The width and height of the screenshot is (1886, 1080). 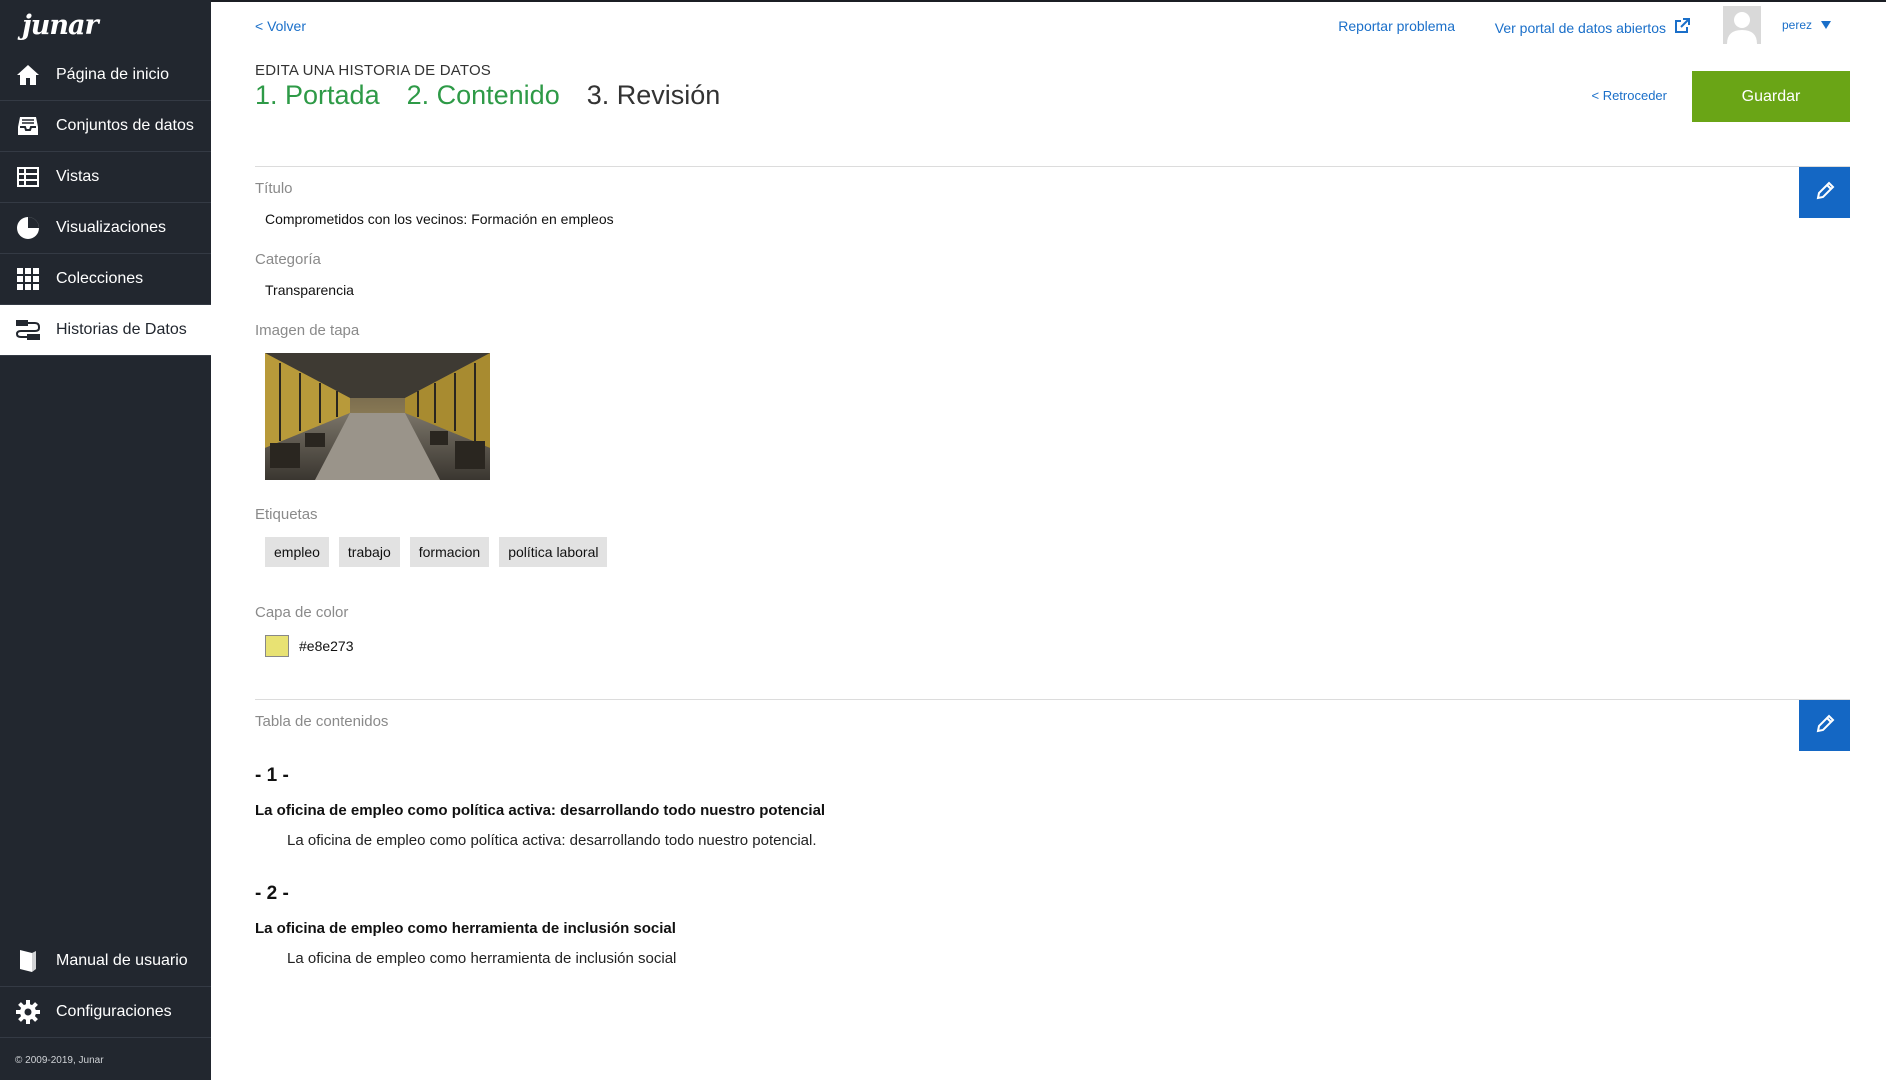 What do you see at coordinates (28, 1012) in the screenshot?
I see `gear-icon` at bounding box center [28, 1012].